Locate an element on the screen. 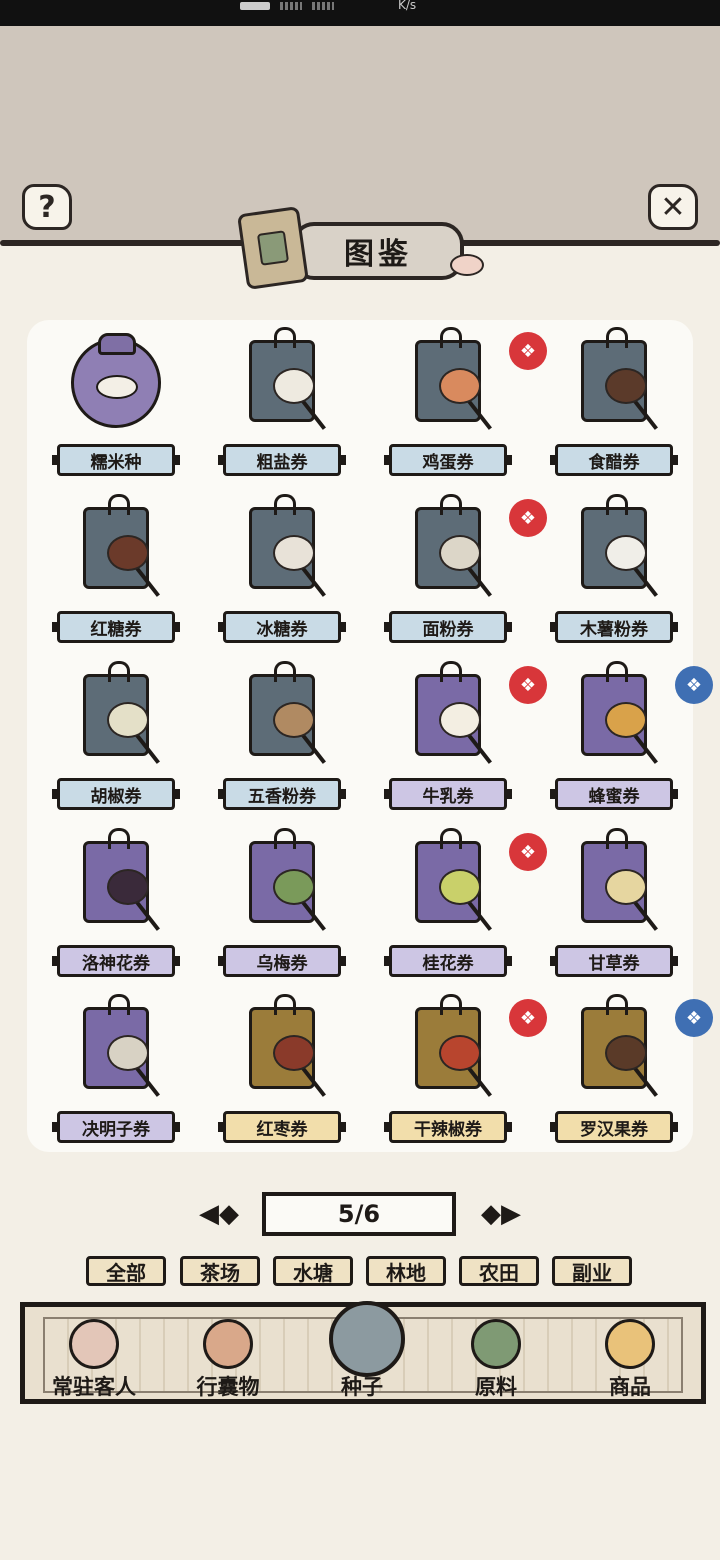 The width and height of the screenshot is (720, 1560). nav-seeds: 种子 is located at coordinates (362, 1354).